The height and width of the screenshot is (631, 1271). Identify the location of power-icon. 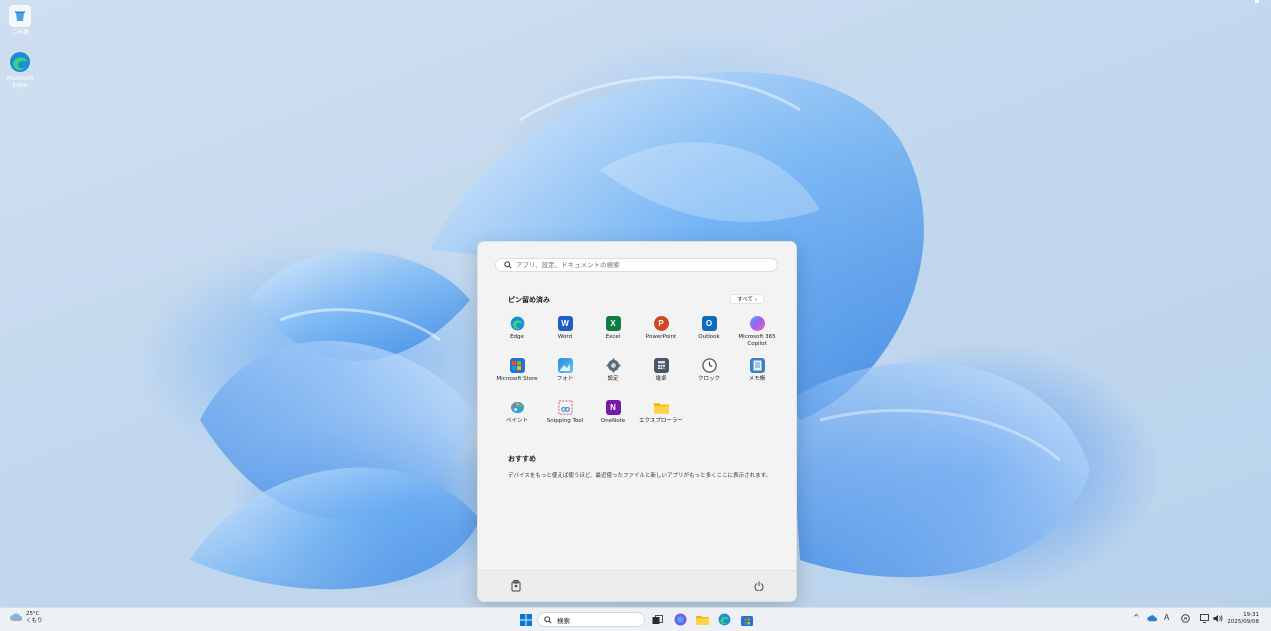
(759, 586).